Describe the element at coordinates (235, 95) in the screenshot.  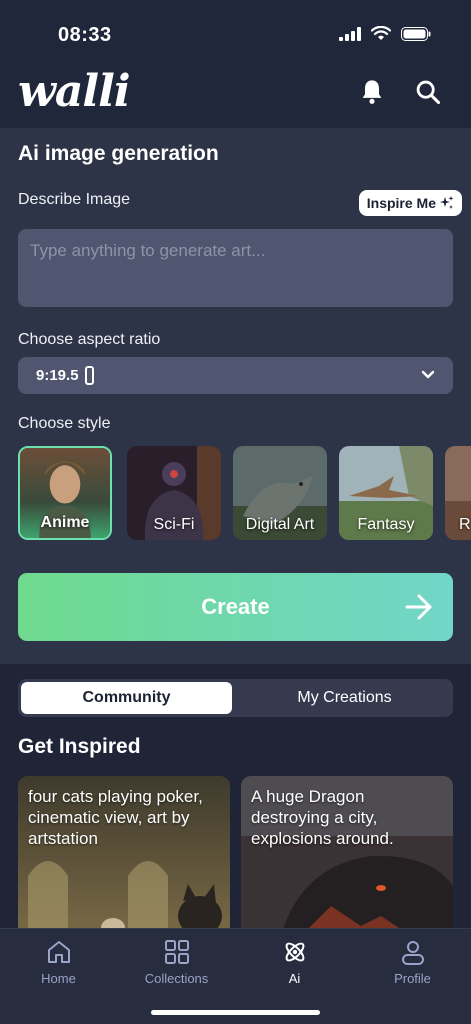
I see `app-header: walli` at that location.